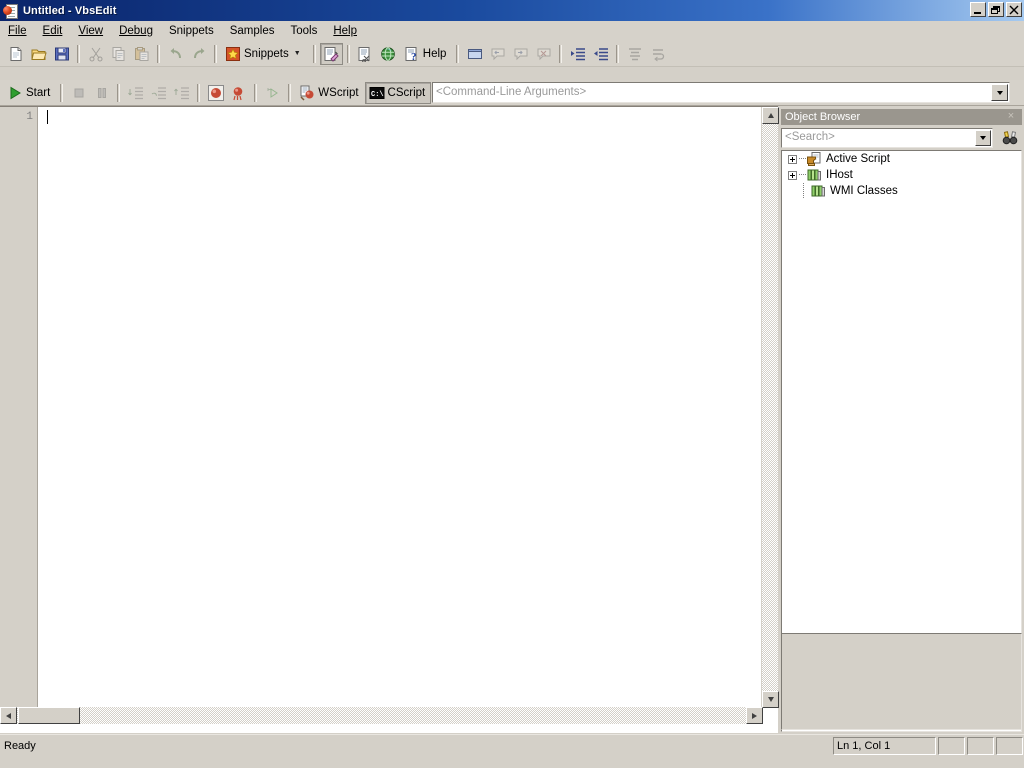 The height and width of the screenshot is (768, 1024). I want to click on chevron-down-icon: ▼, so click(297, 53).